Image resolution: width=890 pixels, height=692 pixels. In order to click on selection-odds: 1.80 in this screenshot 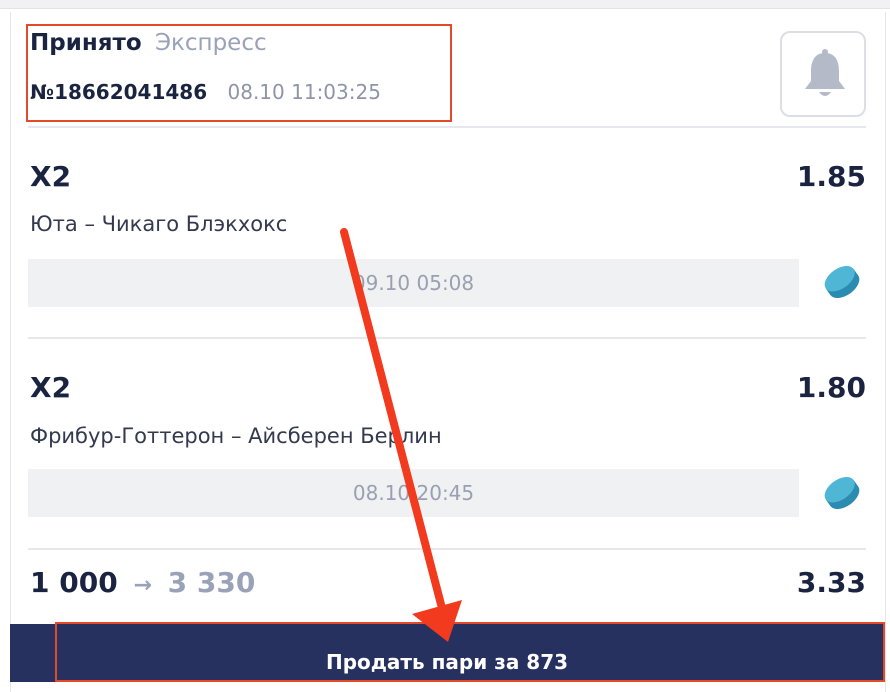, I will do `click(831, 387)`.